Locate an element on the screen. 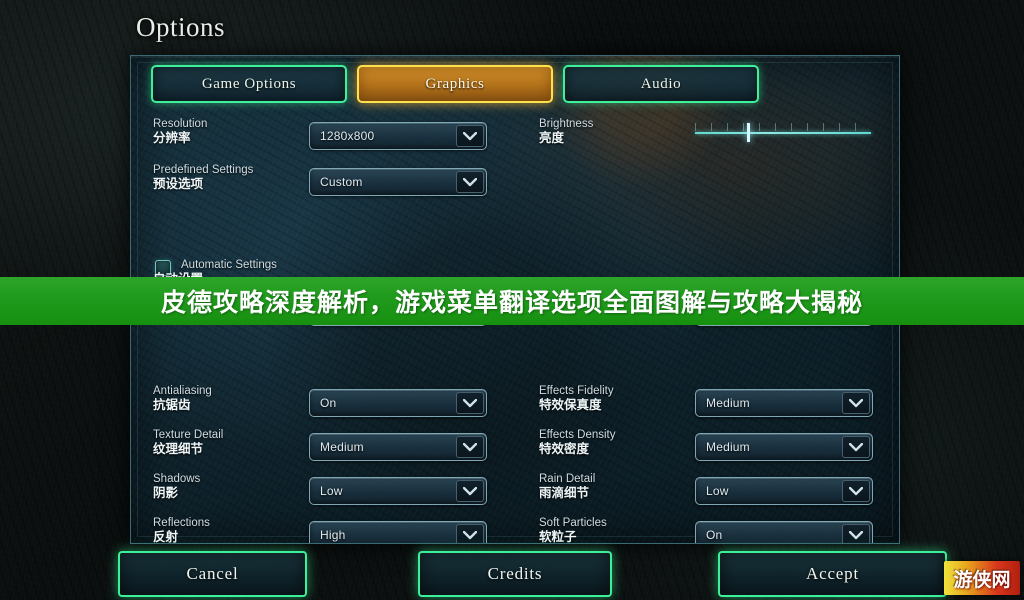 The image size is (1024, 600). label-antialiasing: Antialiasing 抗锯齿 is located at coordinates (182, 399).